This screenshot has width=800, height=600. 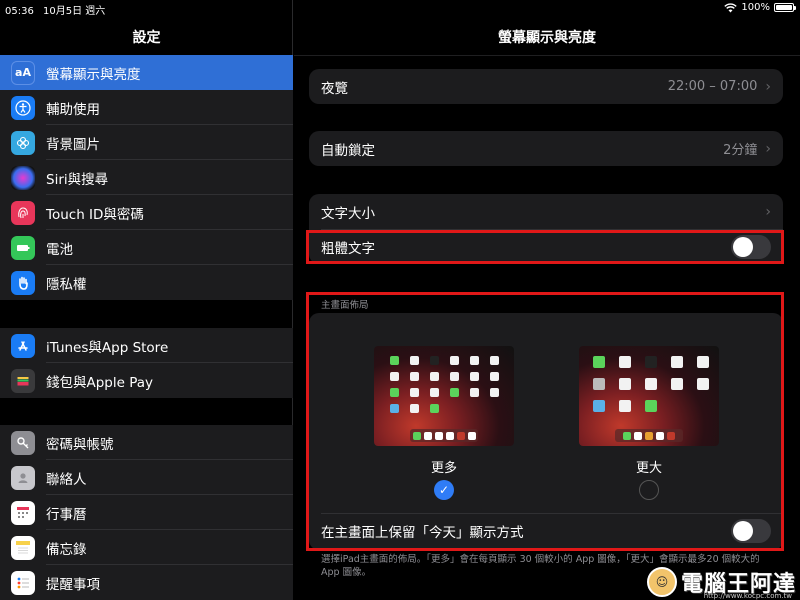 I want to click on flower-icon, so click(x=23, y=142).